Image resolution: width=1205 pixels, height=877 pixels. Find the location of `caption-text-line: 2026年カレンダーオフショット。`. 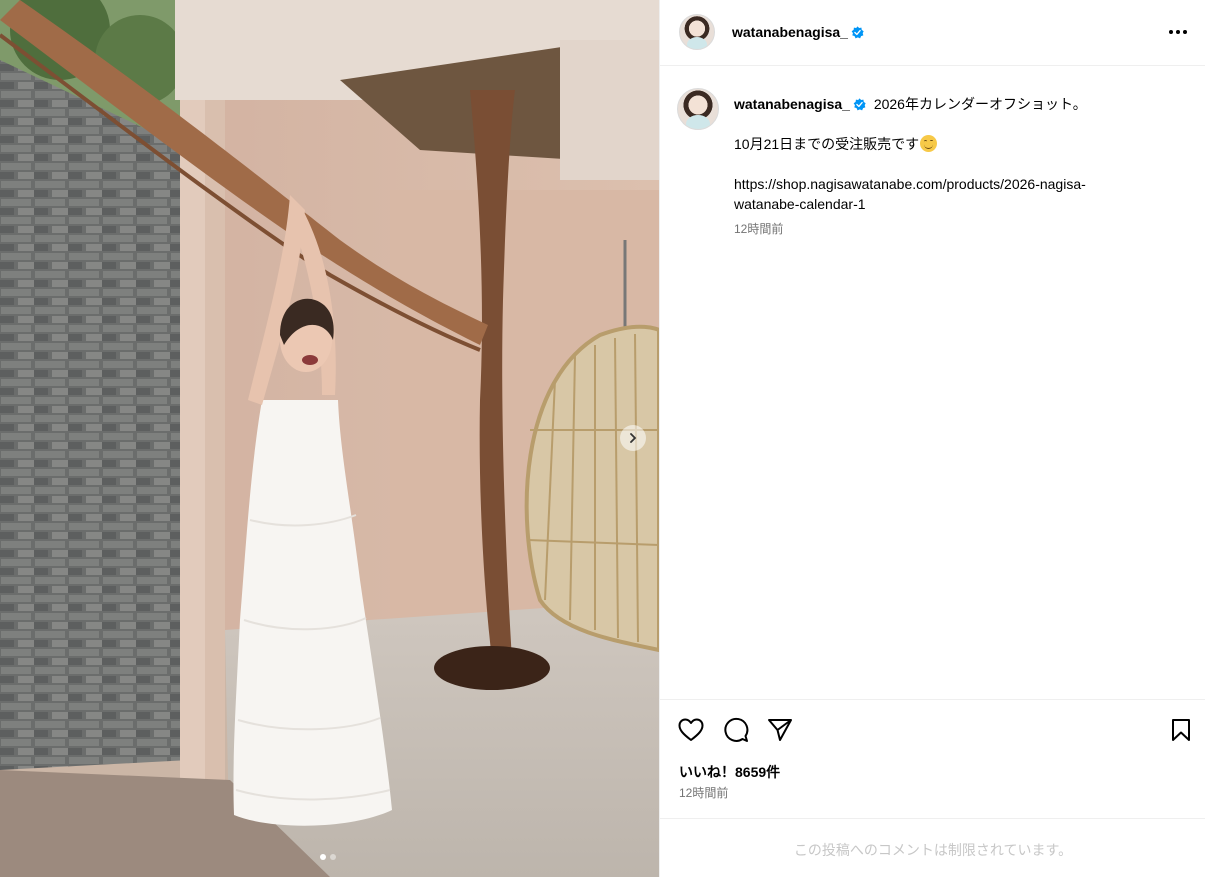

caption-text-line: 2026年カレンダーオフショット。 is located at coordinates (980, 104).